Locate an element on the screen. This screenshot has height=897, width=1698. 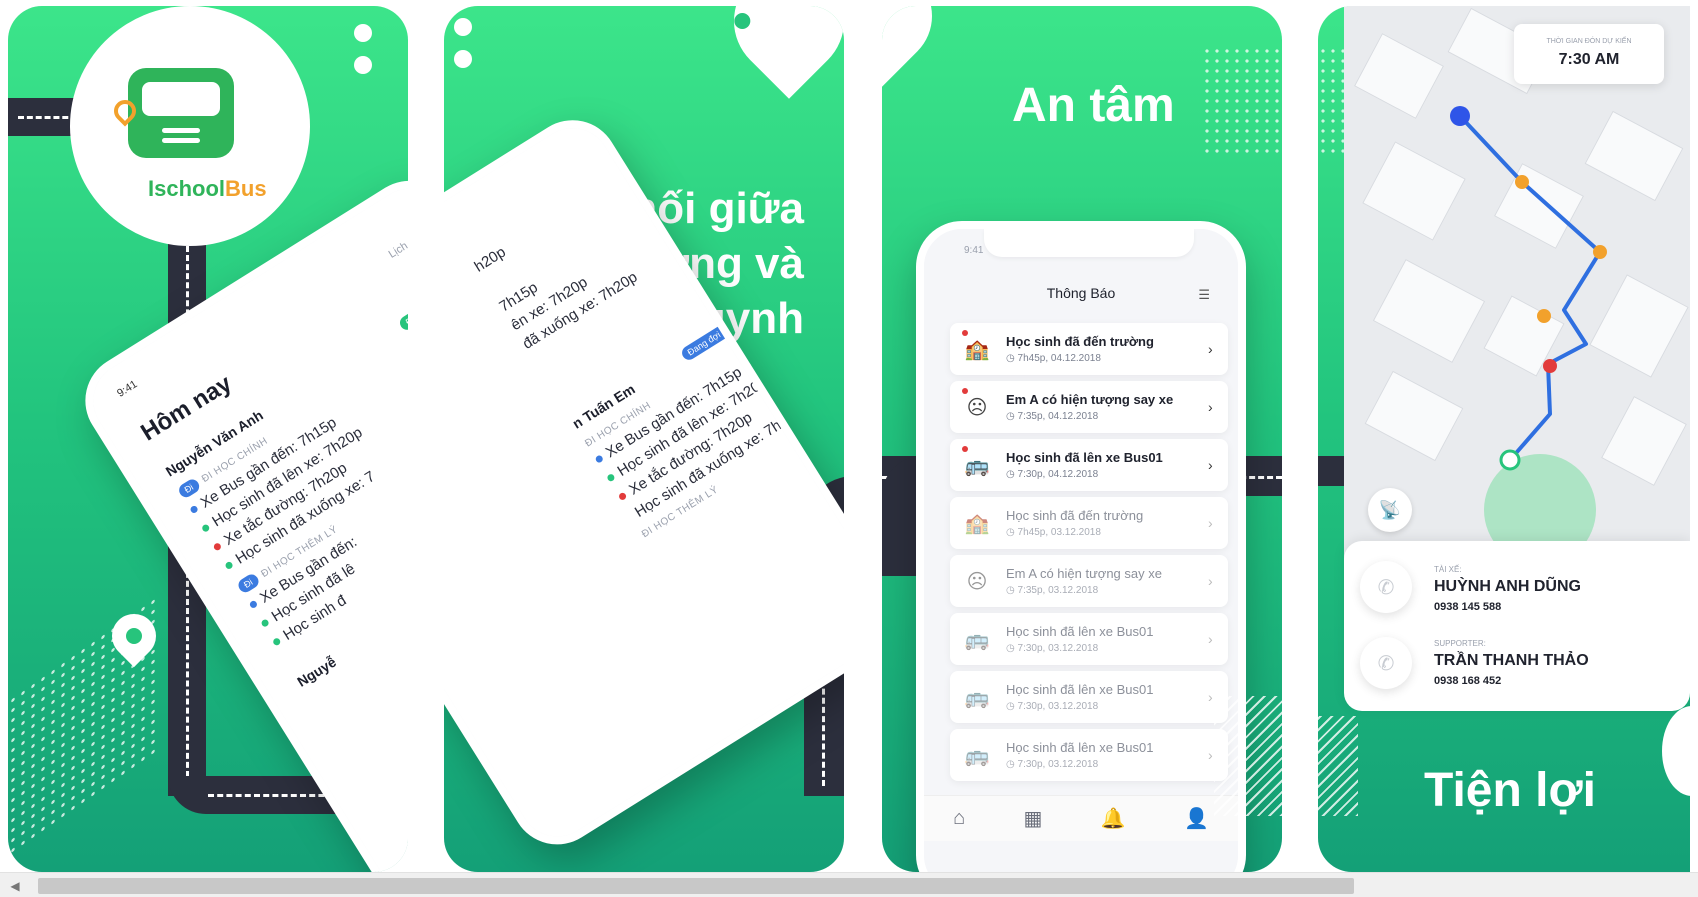
alert-marker is located at coordinates (1550, 366).